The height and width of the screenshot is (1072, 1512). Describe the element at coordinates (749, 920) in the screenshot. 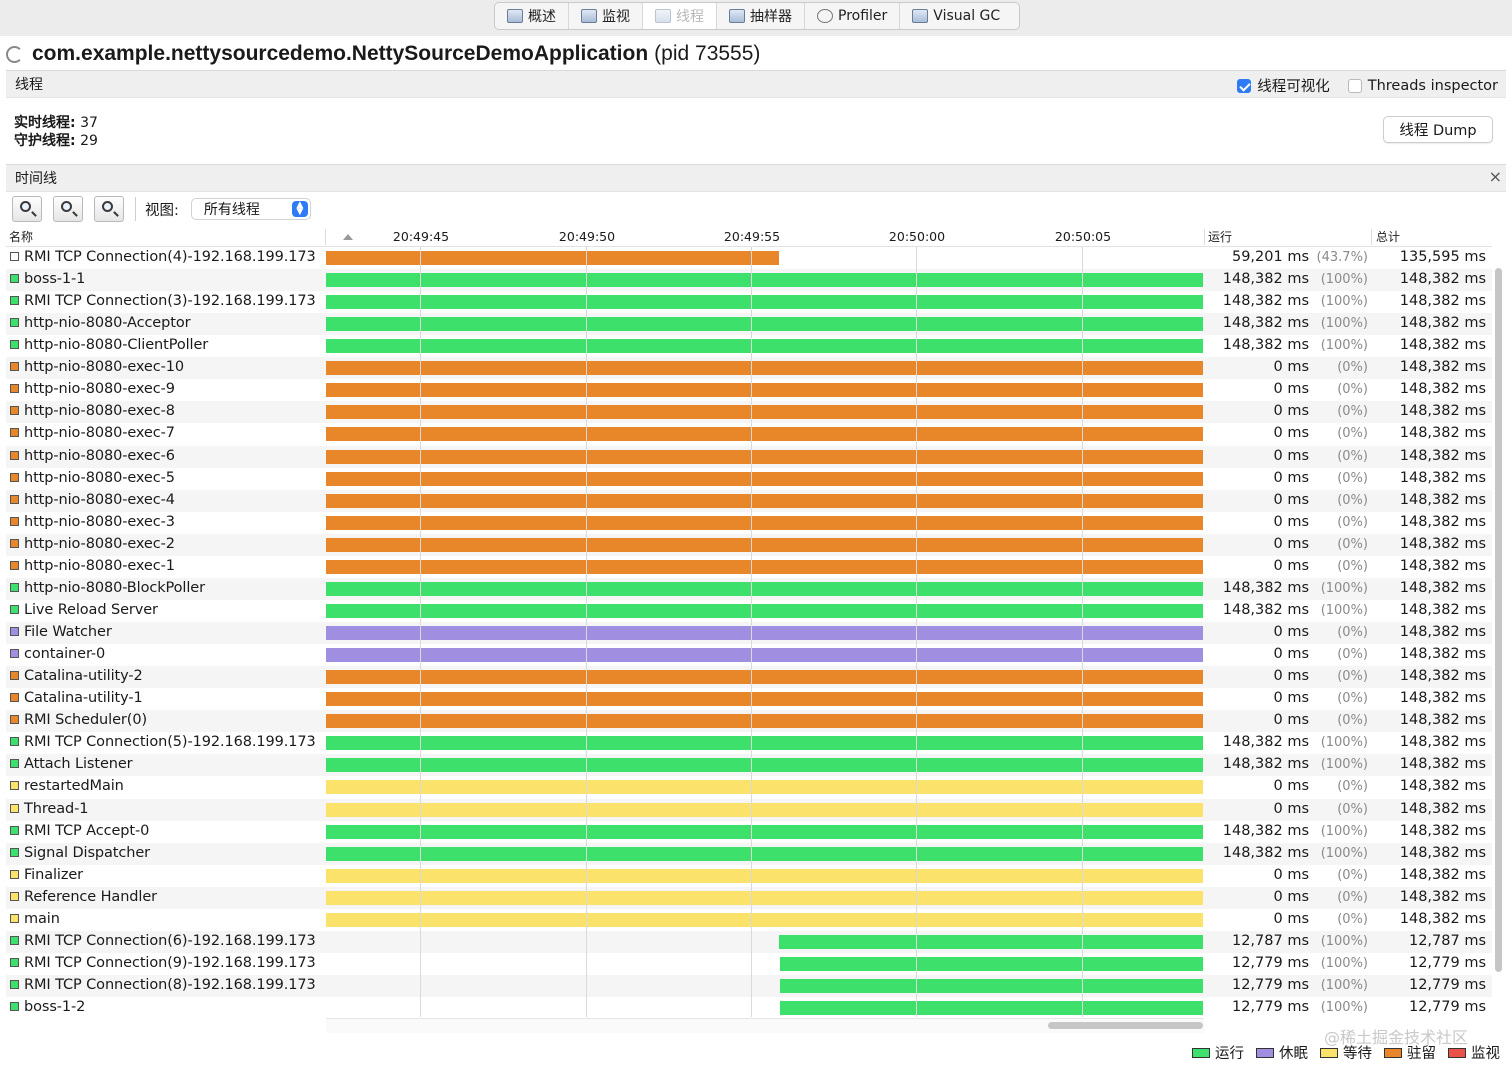

I see `thread-row: main 0 ms (0%) 148,382 ms` at that location.